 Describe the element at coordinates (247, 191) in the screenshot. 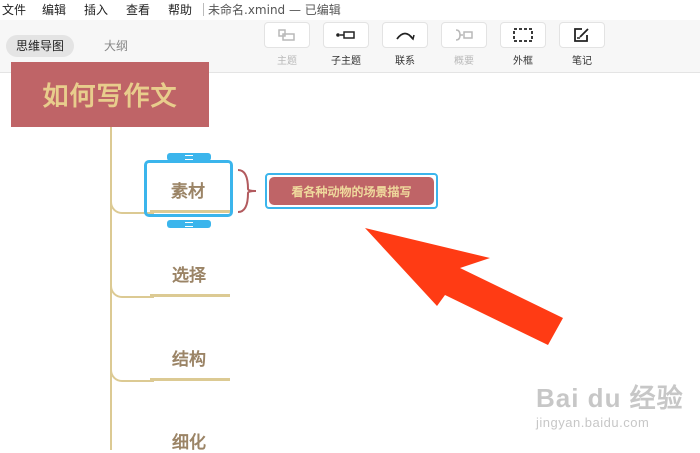

I see `summary-bracket` at that location.